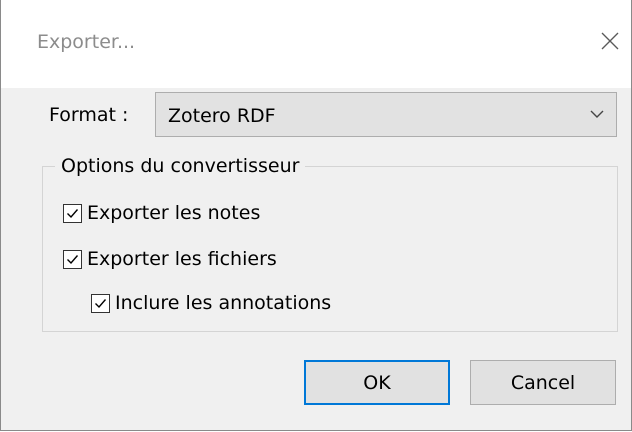  Describe the element at coordinates (222, 116) in the screenshot. I see `format-select-value: Zotero RDF` at that location.